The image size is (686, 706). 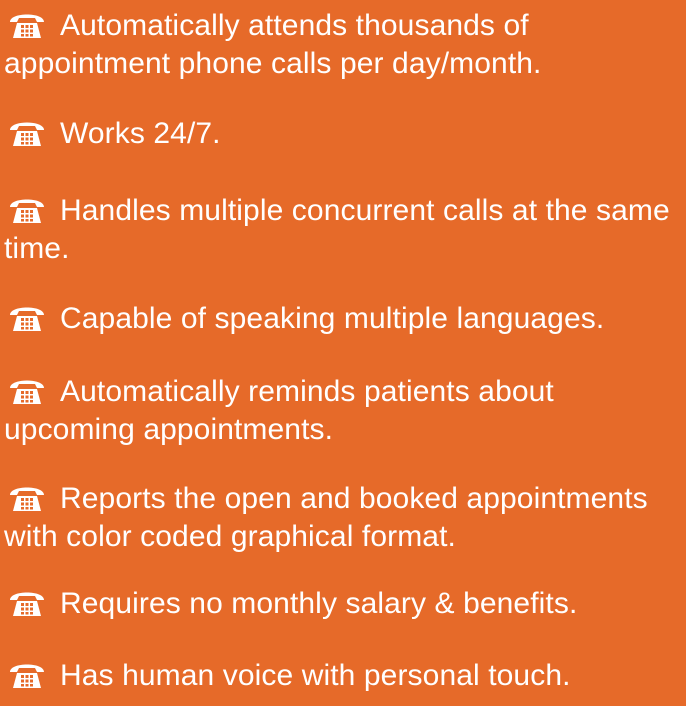 I want to click on feature-text: Works 24/7., so click(x=140, y=133).